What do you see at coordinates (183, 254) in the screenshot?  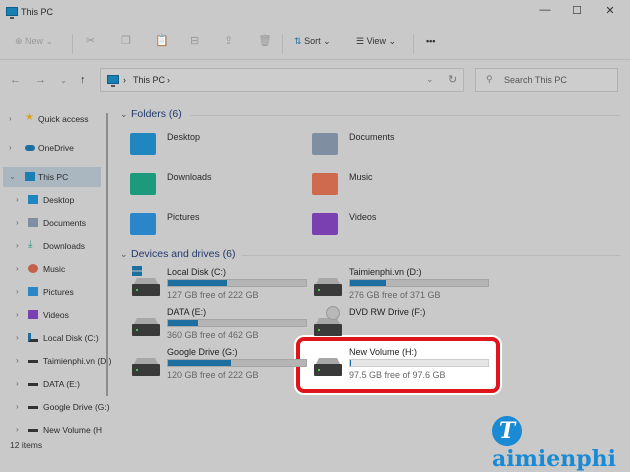 I see `drives-header: Devices and drives (6)` at bounding box center [183, 254].